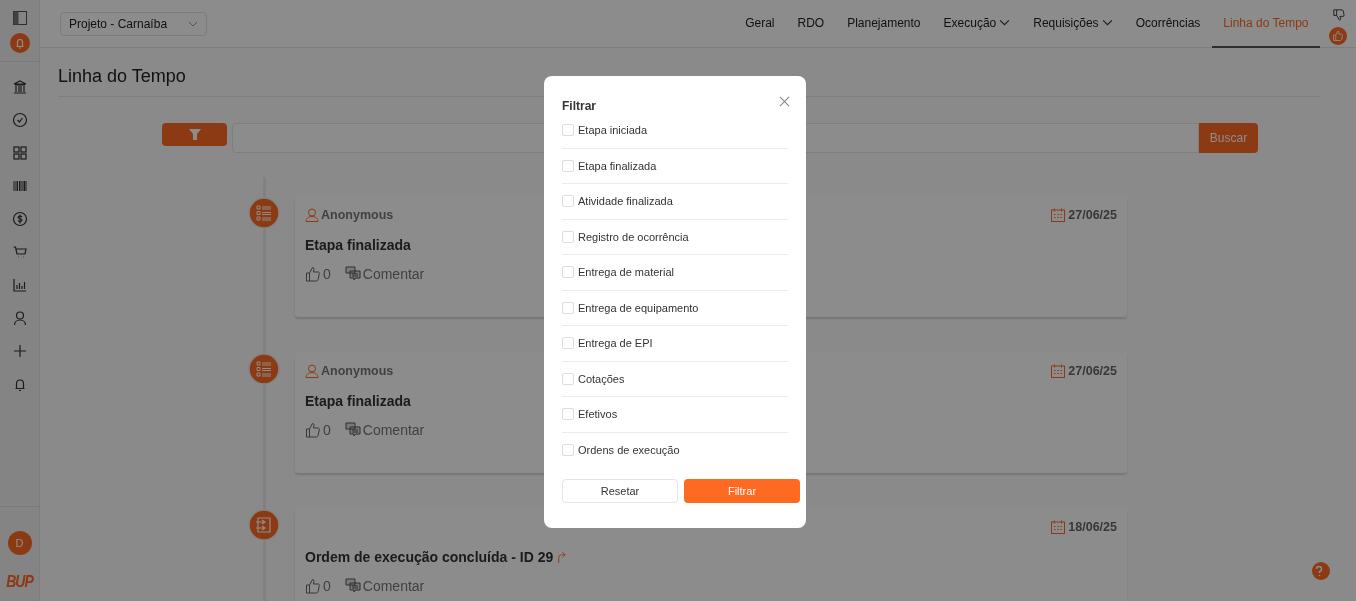 Image resolution: width=1356 pixels, height=601 pixels. What do you see at coordinates (19, 43) in the screenshot?
I see `bell-icon` at bounding box center [19, 43].